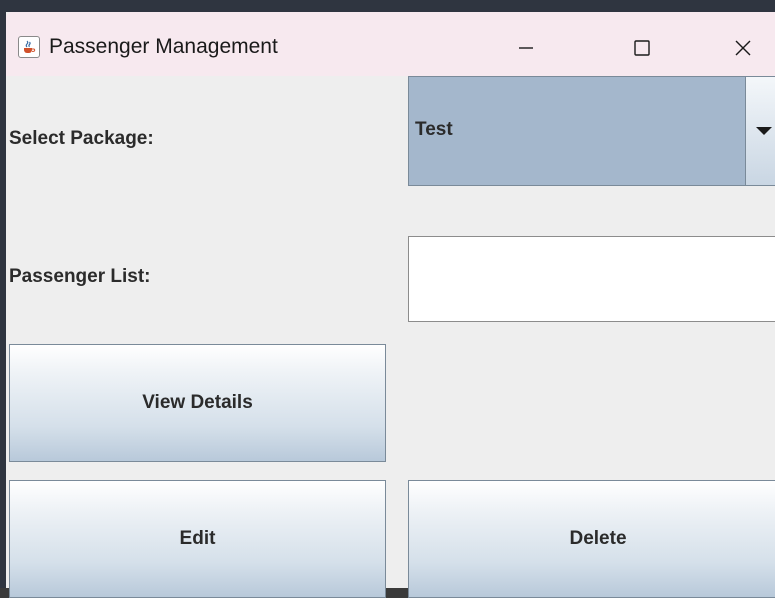 Image resolution: width=775 pixels, height=598 pixels. Describe the element at coordinates (390, 44) in the screenshot. I see `title-bar: Passenger Management` at that location.